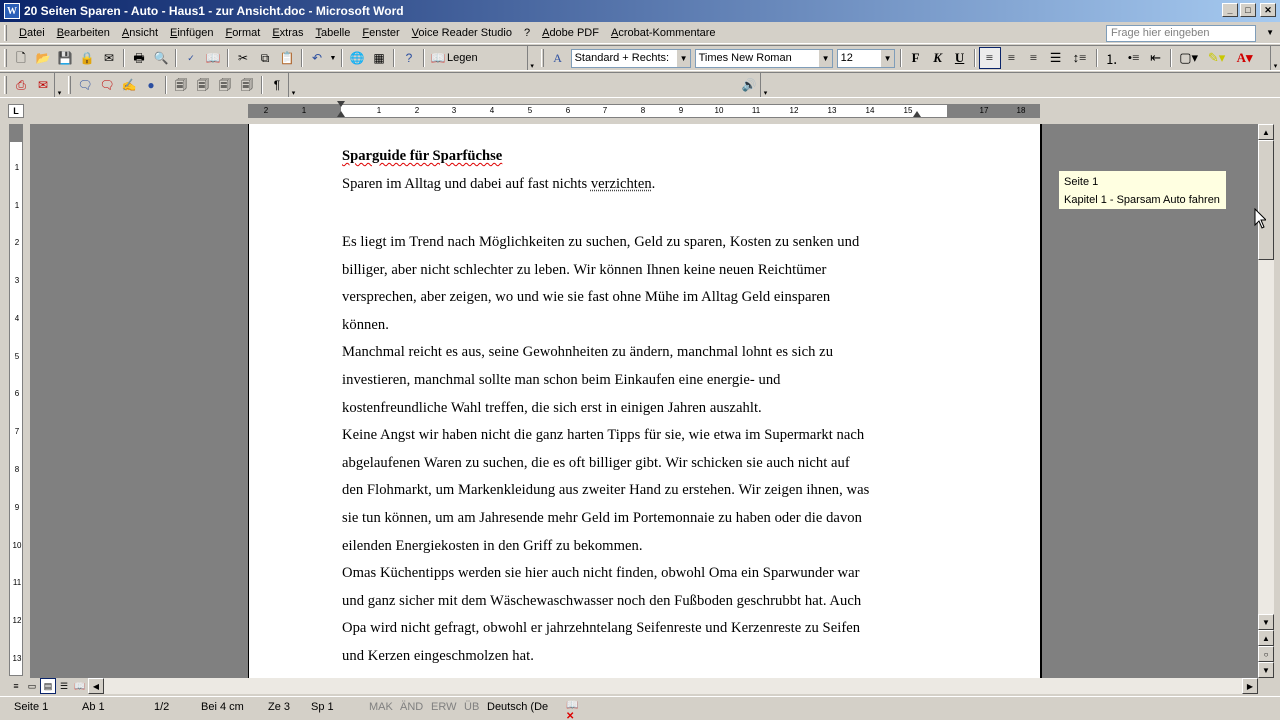  What do you see at coordinates (1266, 654) in the screenshot?
I see `select-browse-object-icon: ○` at bounding box center [1266, 654].